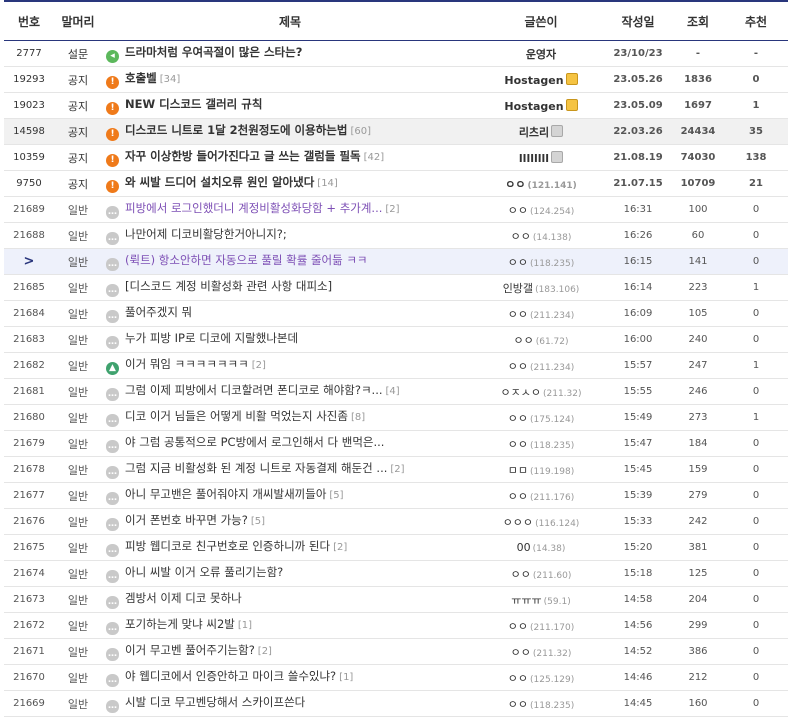 The width and height of the screenshot is (800, 723). What do you see at coordinates (396, 313) in the screenshot?
I see `table-row: 21684 일반… 풀어주겠지 뭐 ㅇㅇ (211.234) 16:09 105 0` at bounding box center [396, 313].